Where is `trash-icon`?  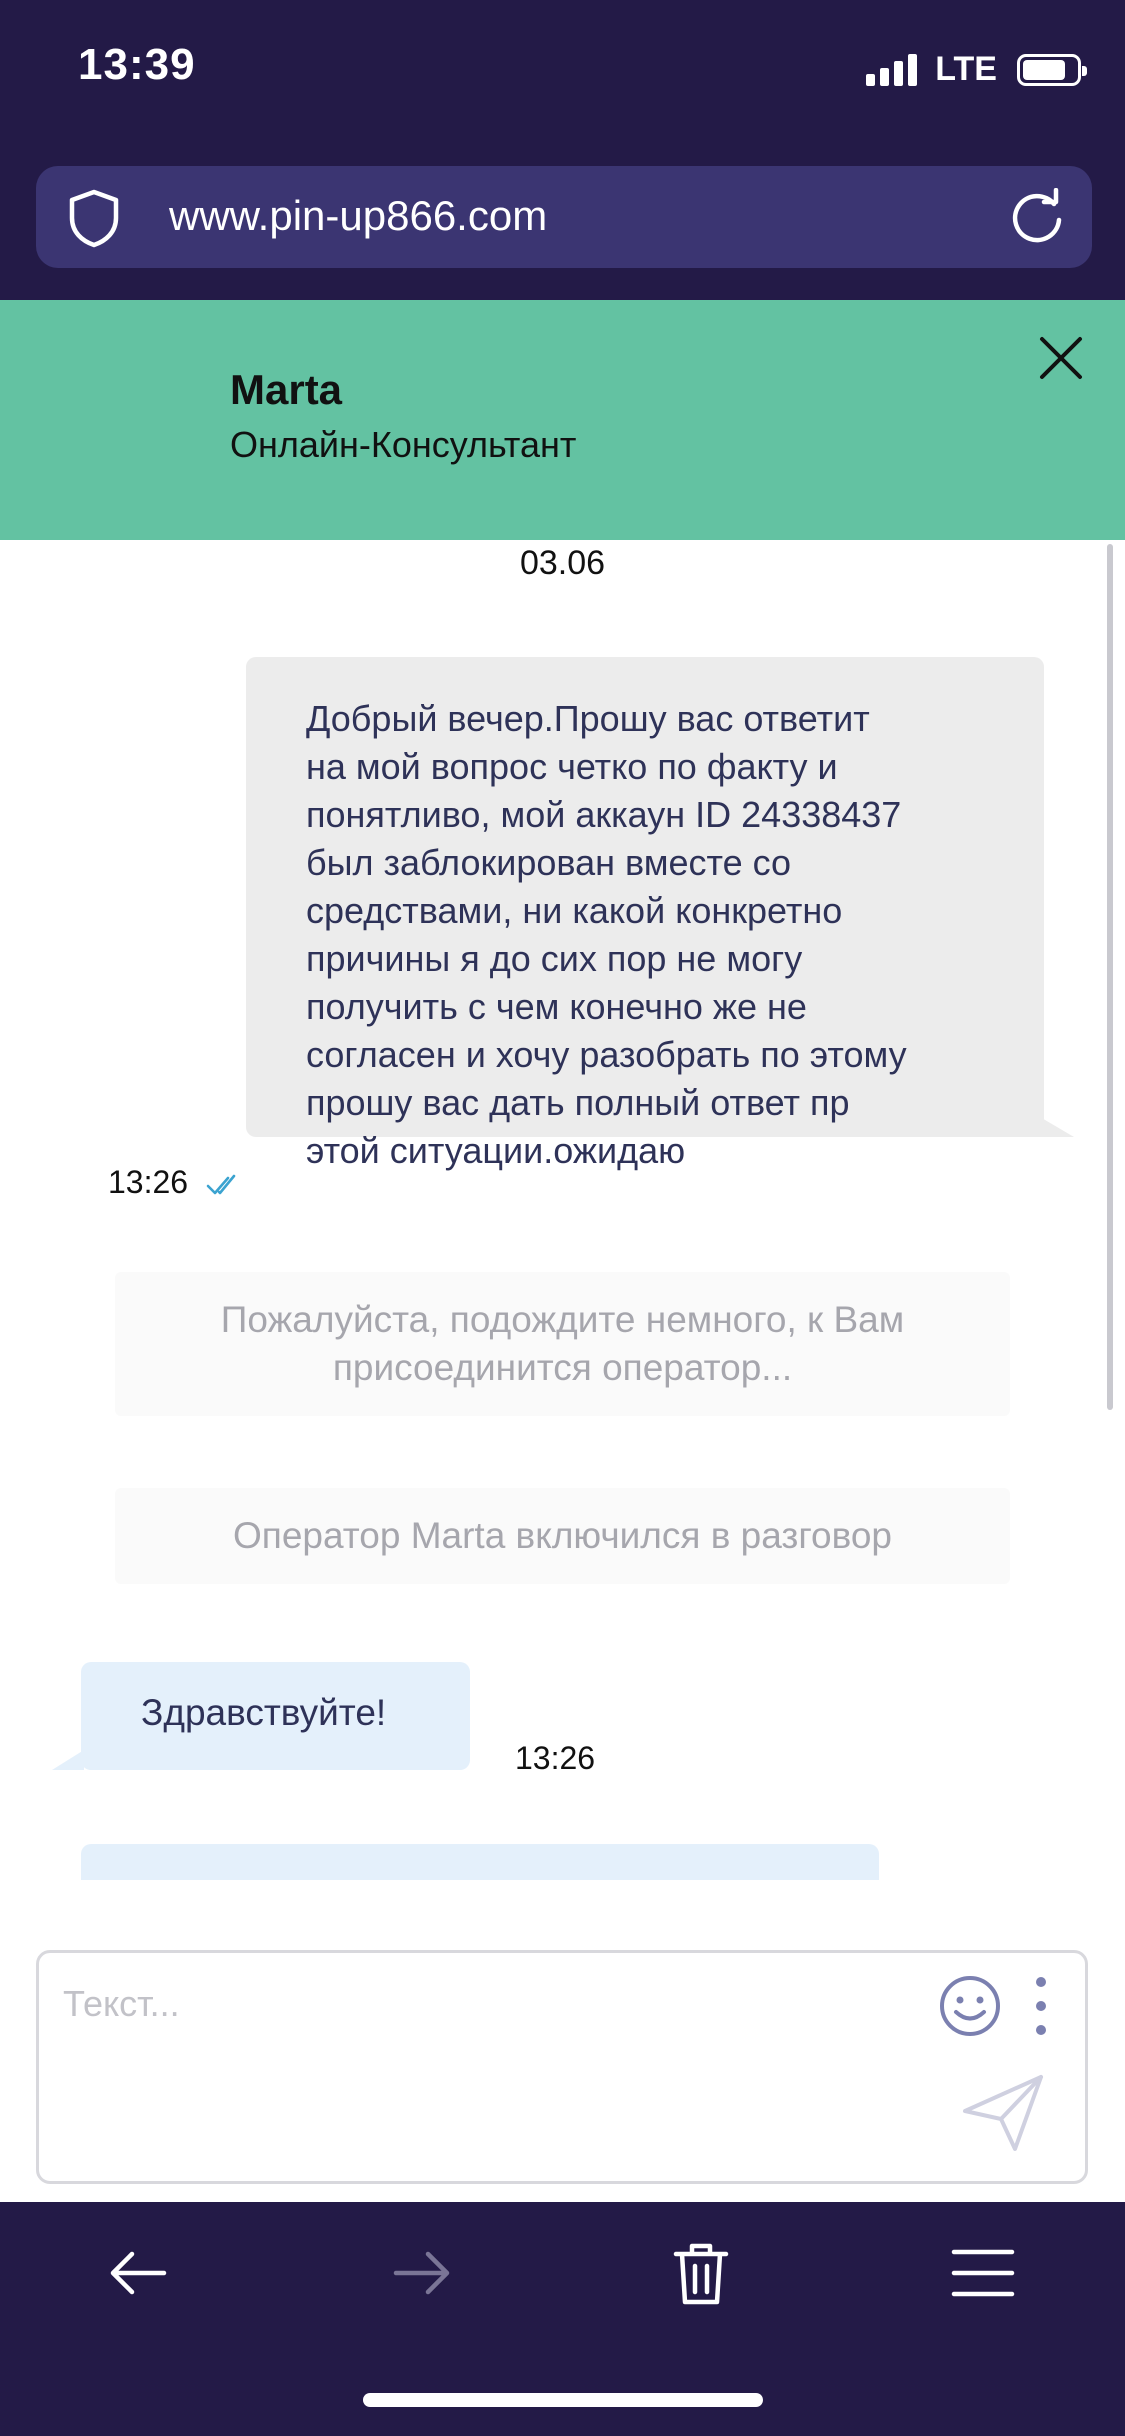 trash-icon is located at coordinates (701, 2273).